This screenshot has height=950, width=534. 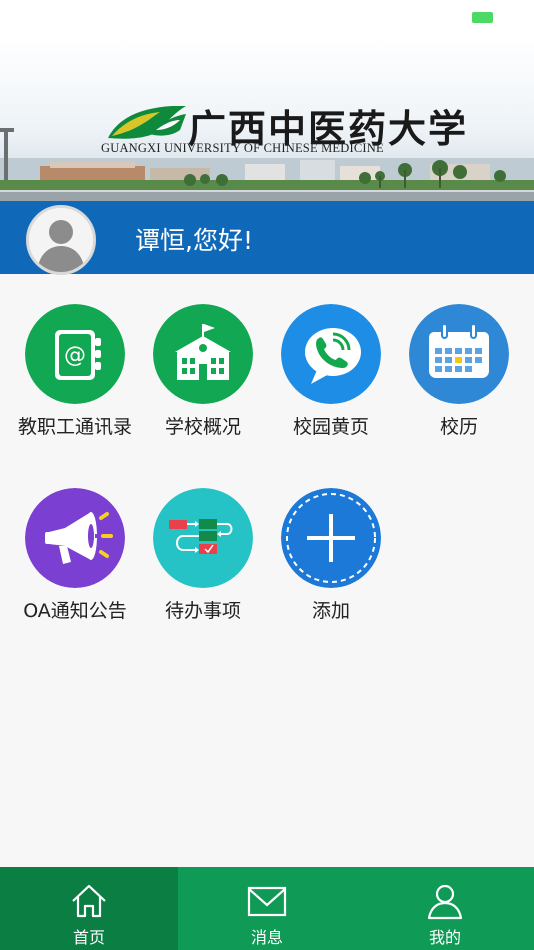 I want to click on phone-chat-icon, so click(x=331, y=354).